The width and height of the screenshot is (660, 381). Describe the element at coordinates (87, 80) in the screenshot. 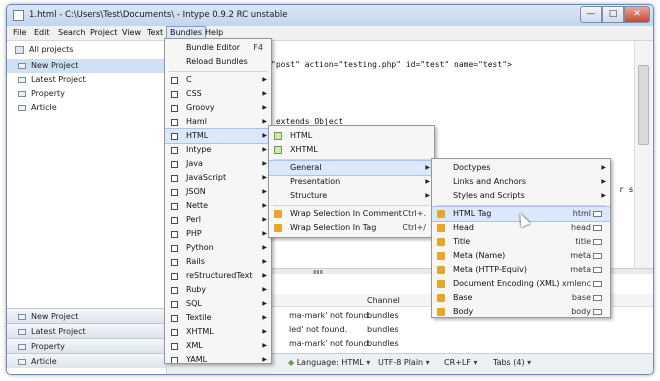

I see `project-item: Latest Project` at that location.